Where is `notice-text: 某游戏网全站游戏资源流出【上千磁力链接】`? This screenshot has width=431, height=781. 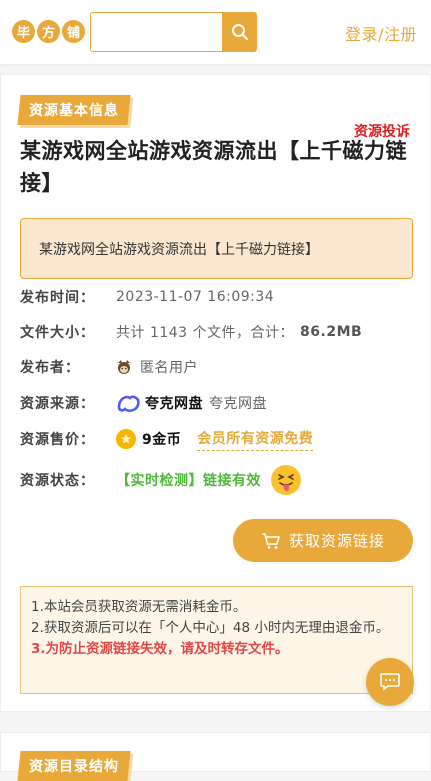
notice-text: 某游戏网全站游戏资源流出【上千磁力链接】 is located at coordinates (179, 249).